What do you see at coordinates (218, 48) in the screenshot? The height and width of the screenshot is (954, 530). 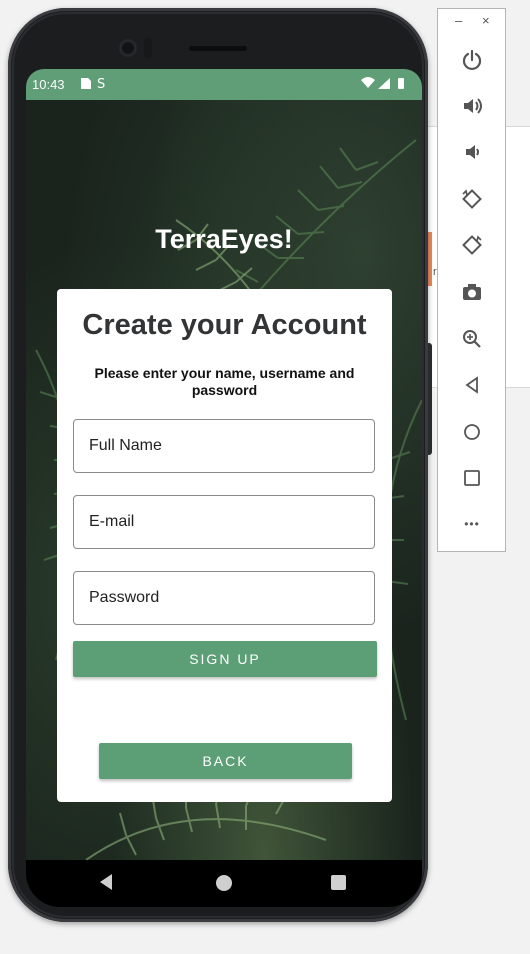 I see `earpiece-speaker` at bounding box center [218, 48].